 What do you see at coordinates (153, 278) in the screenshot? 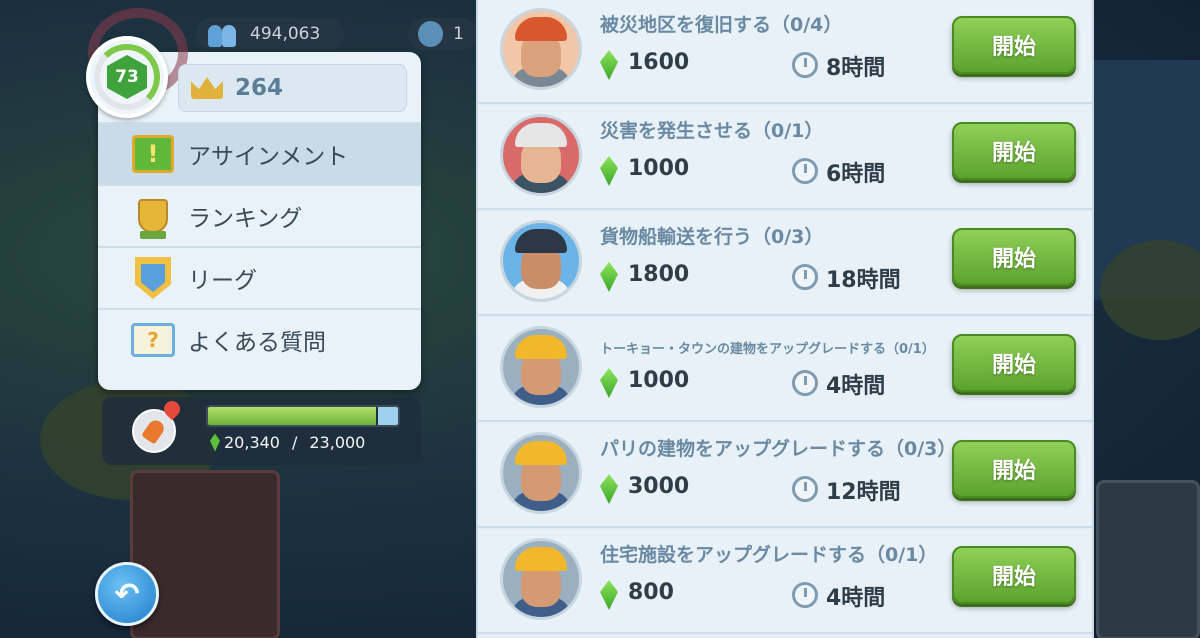
I see `league-shield-icon` at bounding box center [153, 278].